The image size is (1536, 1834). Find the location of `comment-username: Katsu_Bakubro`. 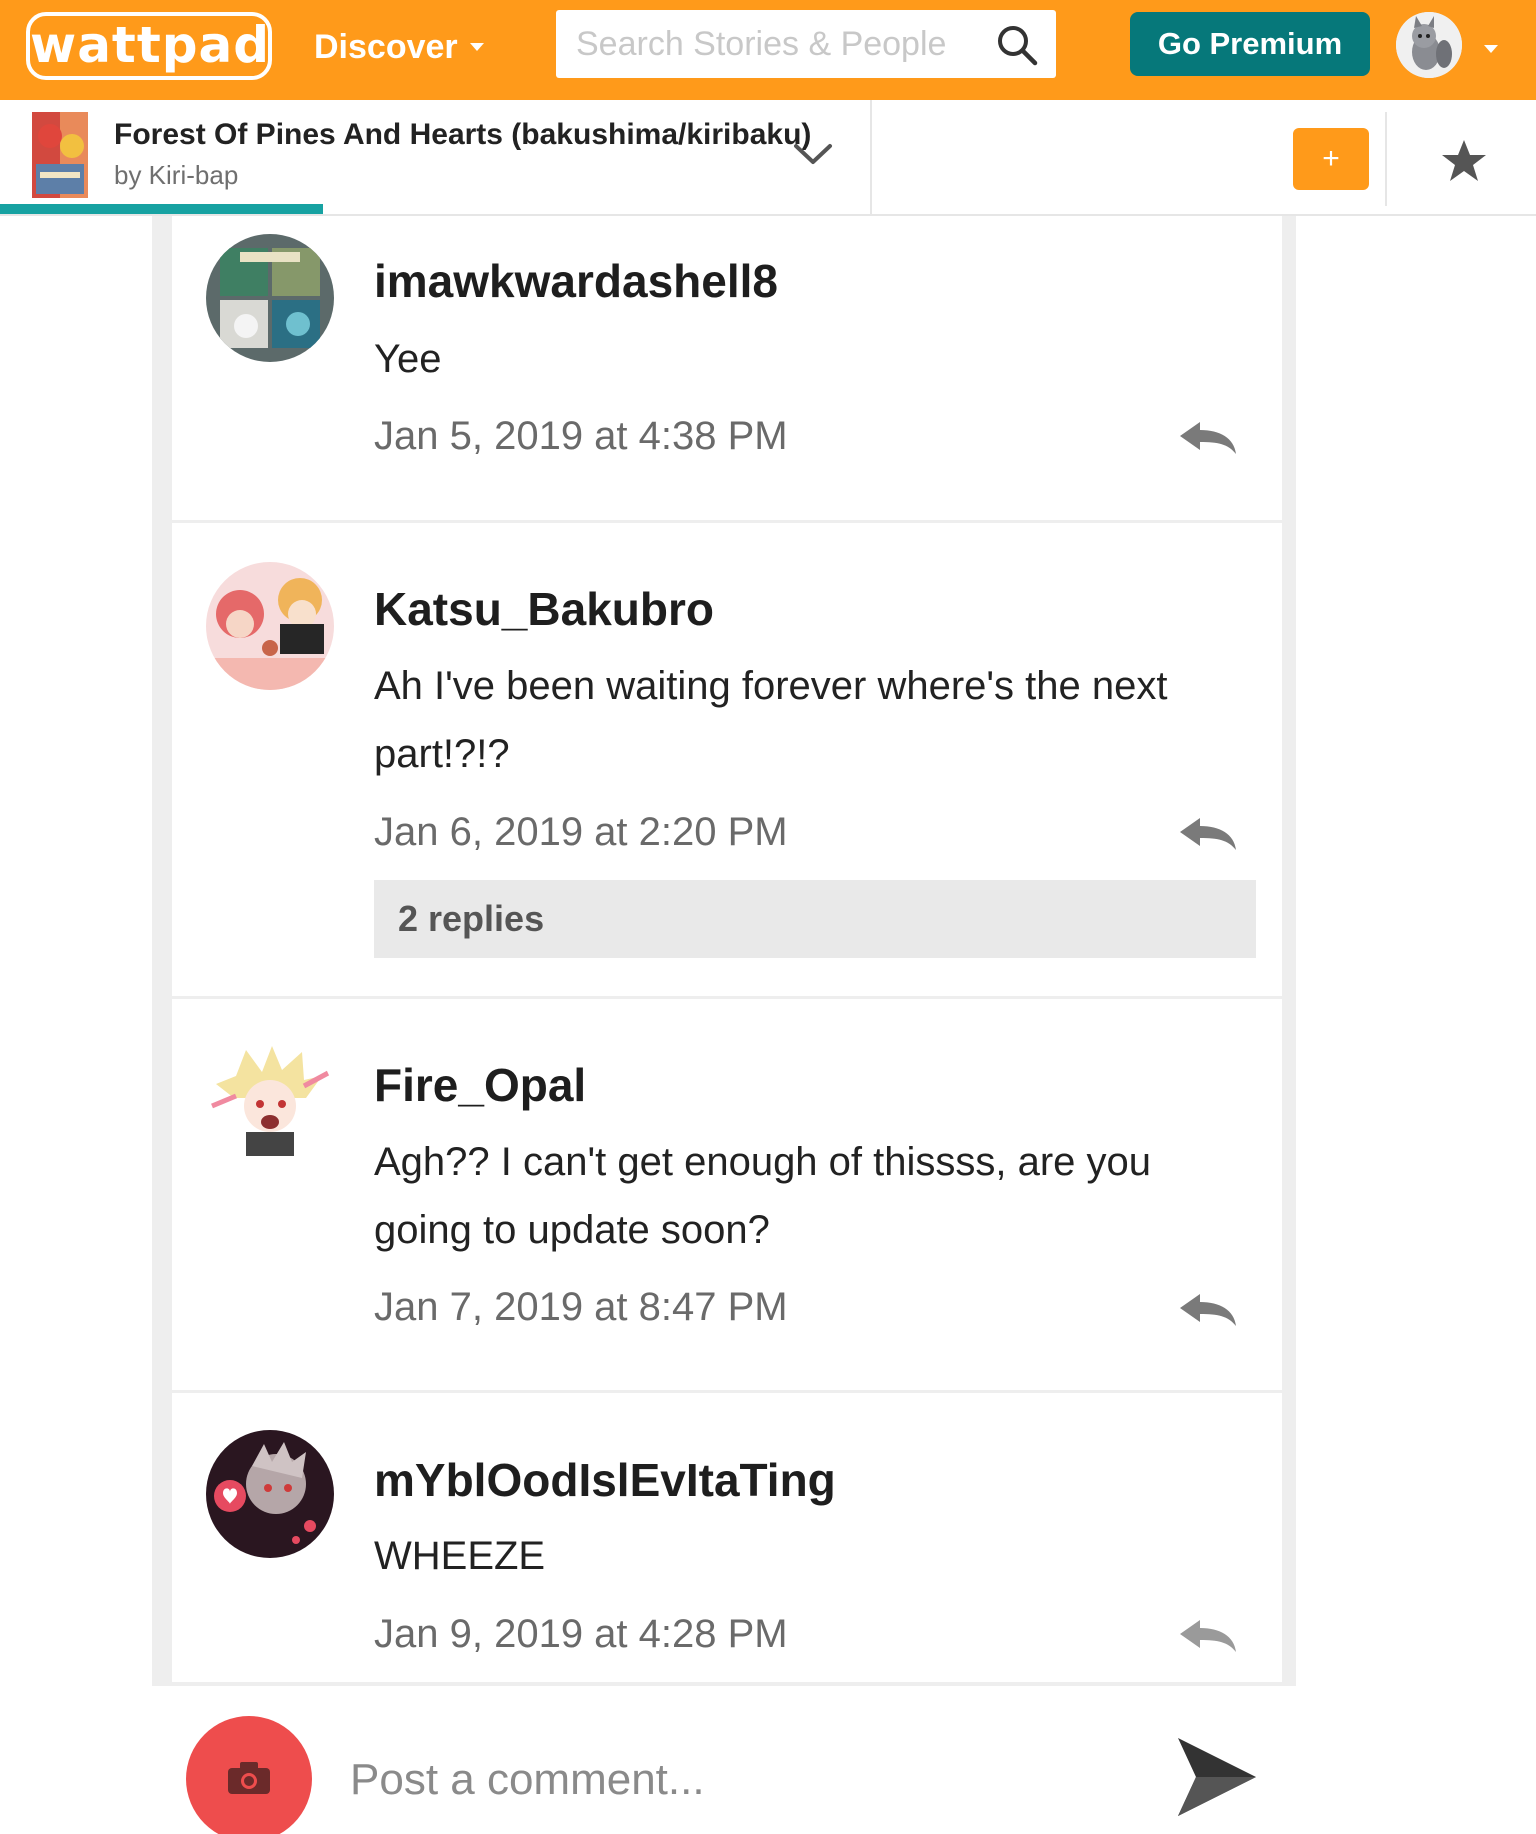

comment-username: Katsu_Bakubro is located at coordinates (544, 609).